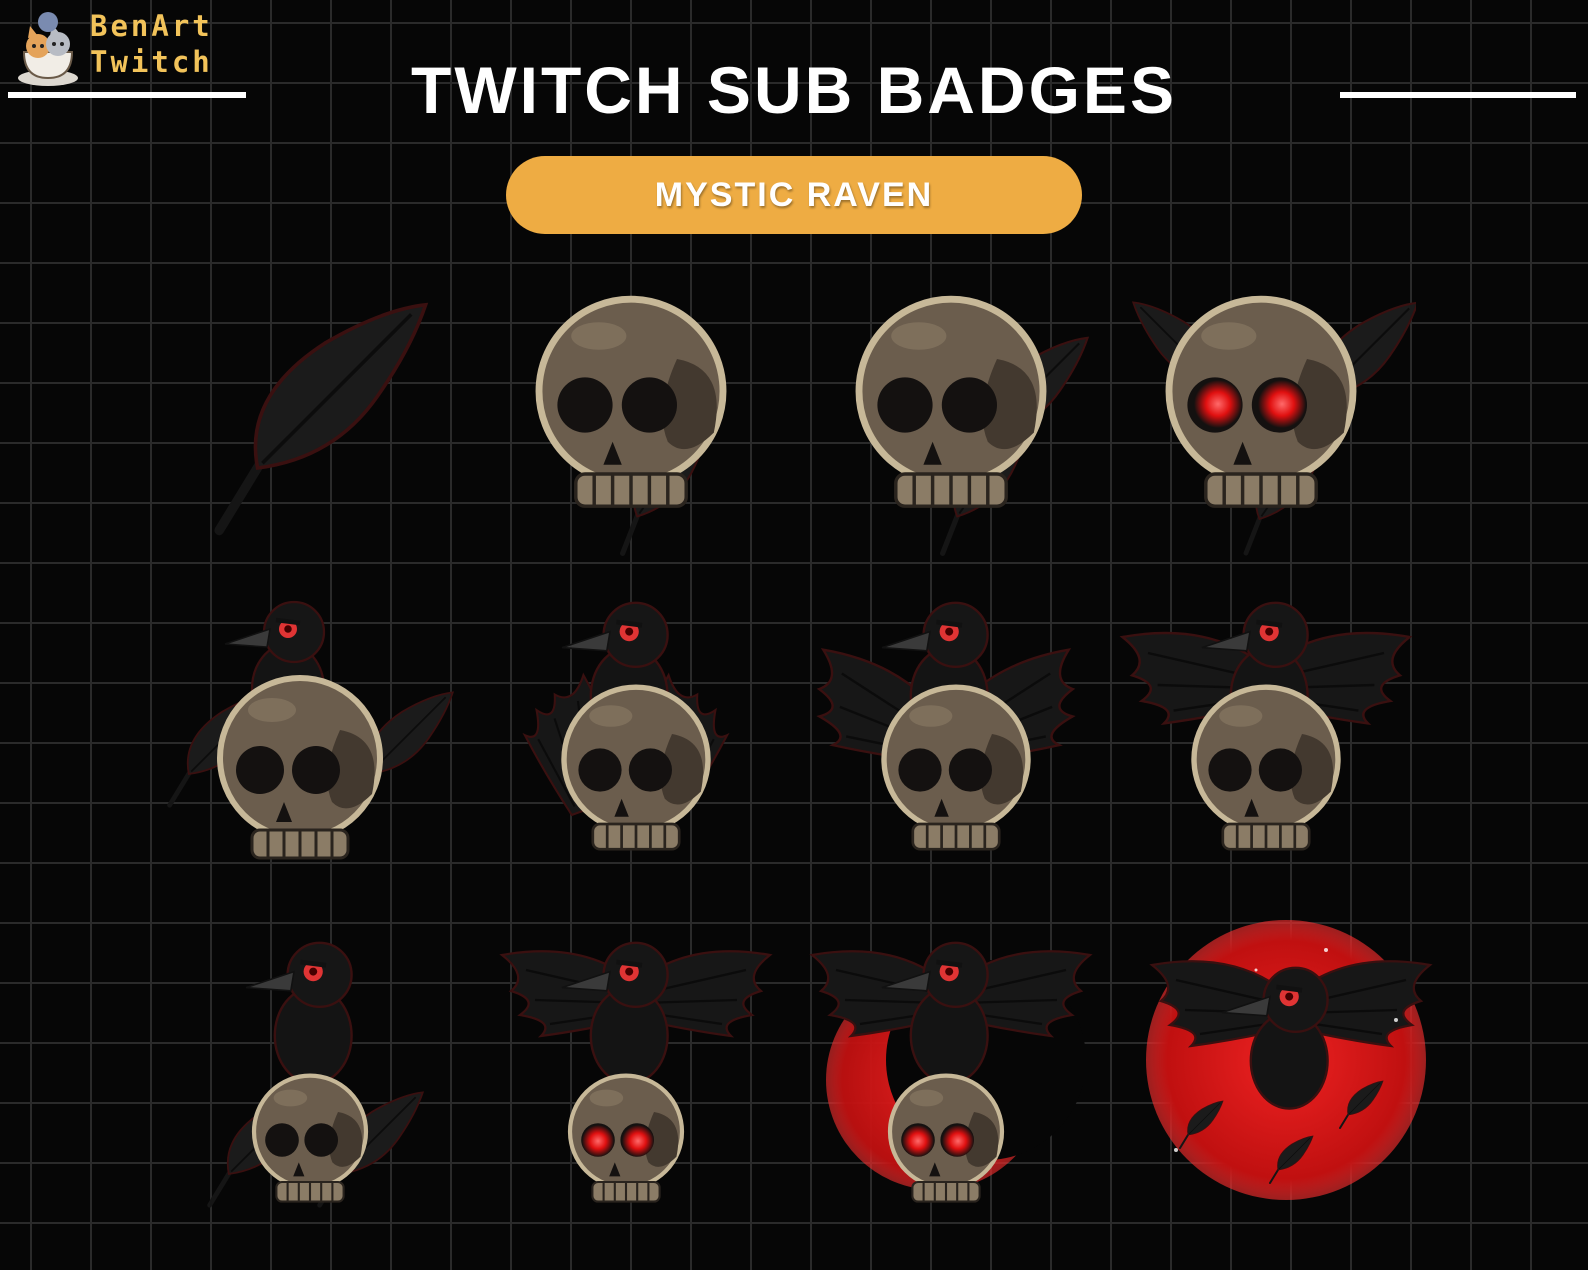  I want to click on skull-feather-icon, so click(626, 420).